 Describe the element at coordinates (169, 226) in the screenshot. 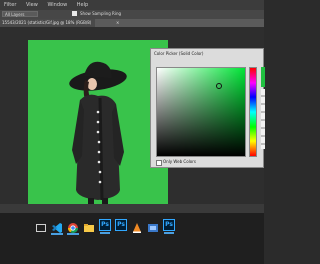

I see `photoshop-3-icon: Ps` at that location.